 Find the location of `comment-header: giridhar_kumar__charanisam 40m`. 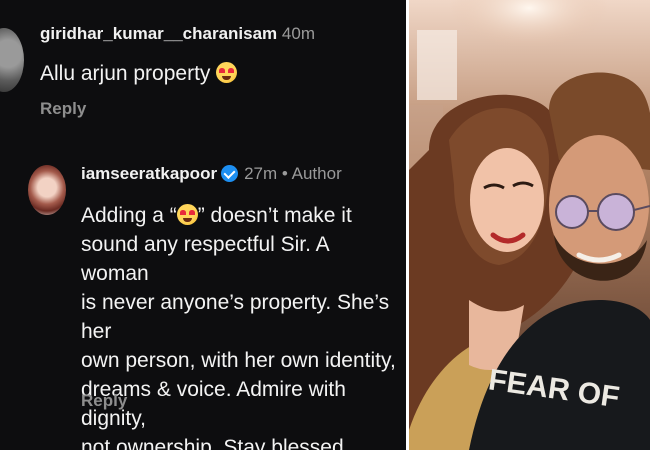

comment-header: giridhar_kumar__charanisam 40m is located at coordinates (177, 34).